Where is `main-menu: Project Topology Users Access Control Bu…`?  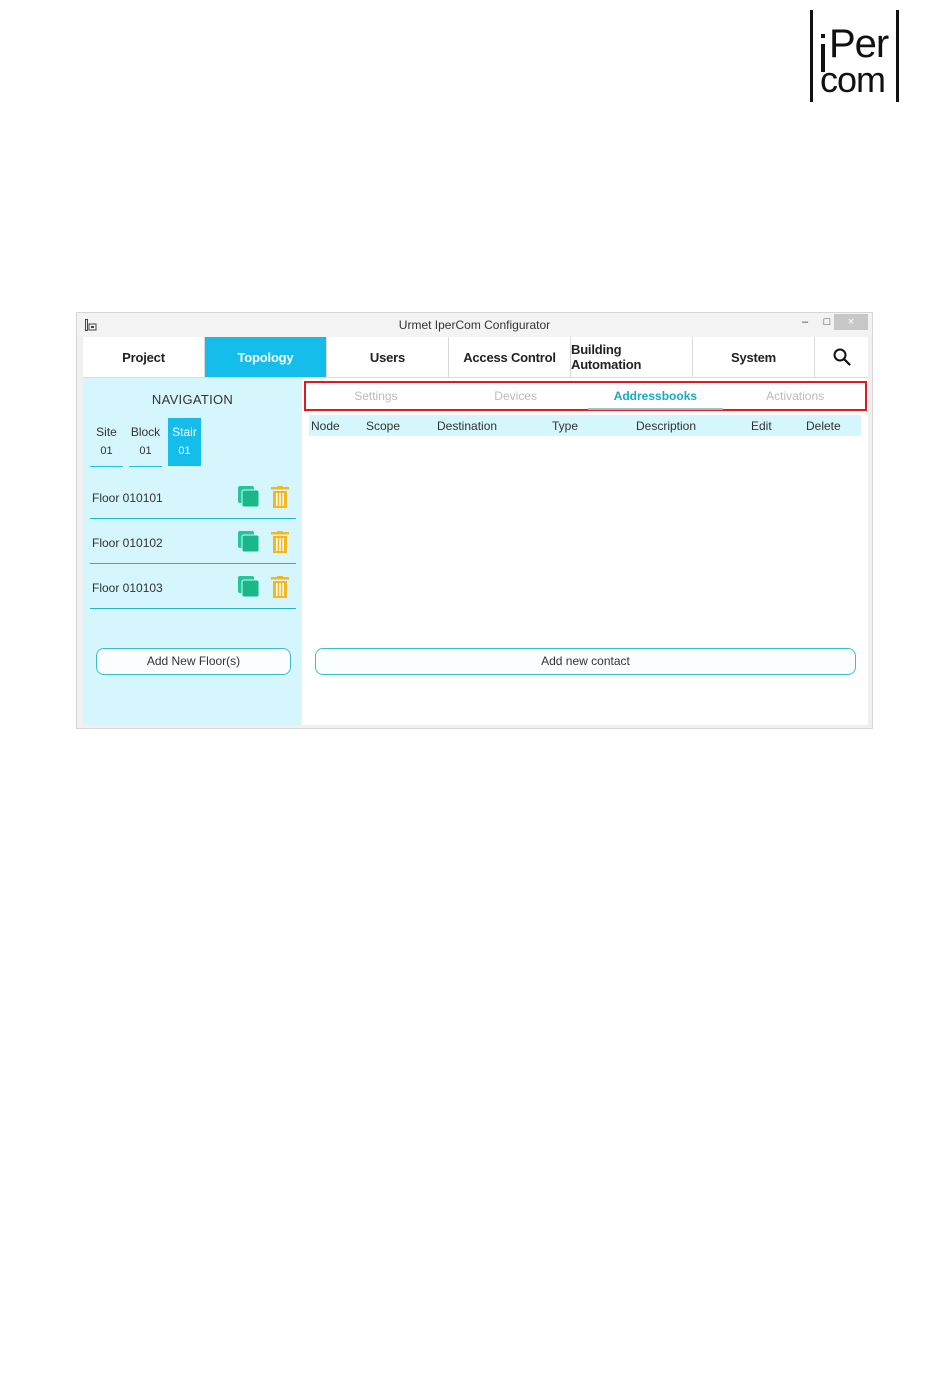 main-menu: Project Topology Users Access Control Bu… is located at coordinates (475, 357).